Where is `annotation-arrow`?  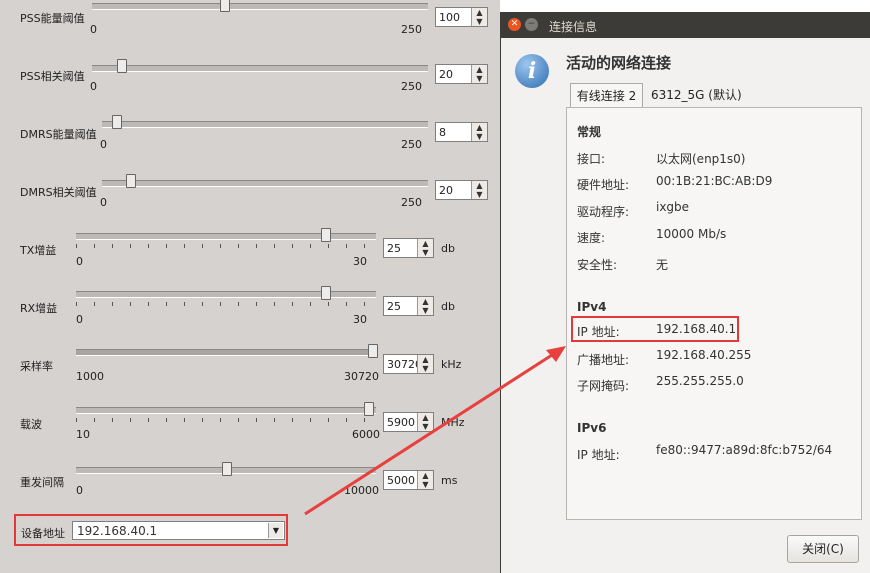
annotation-arrow is located at coordinates (435, 431).